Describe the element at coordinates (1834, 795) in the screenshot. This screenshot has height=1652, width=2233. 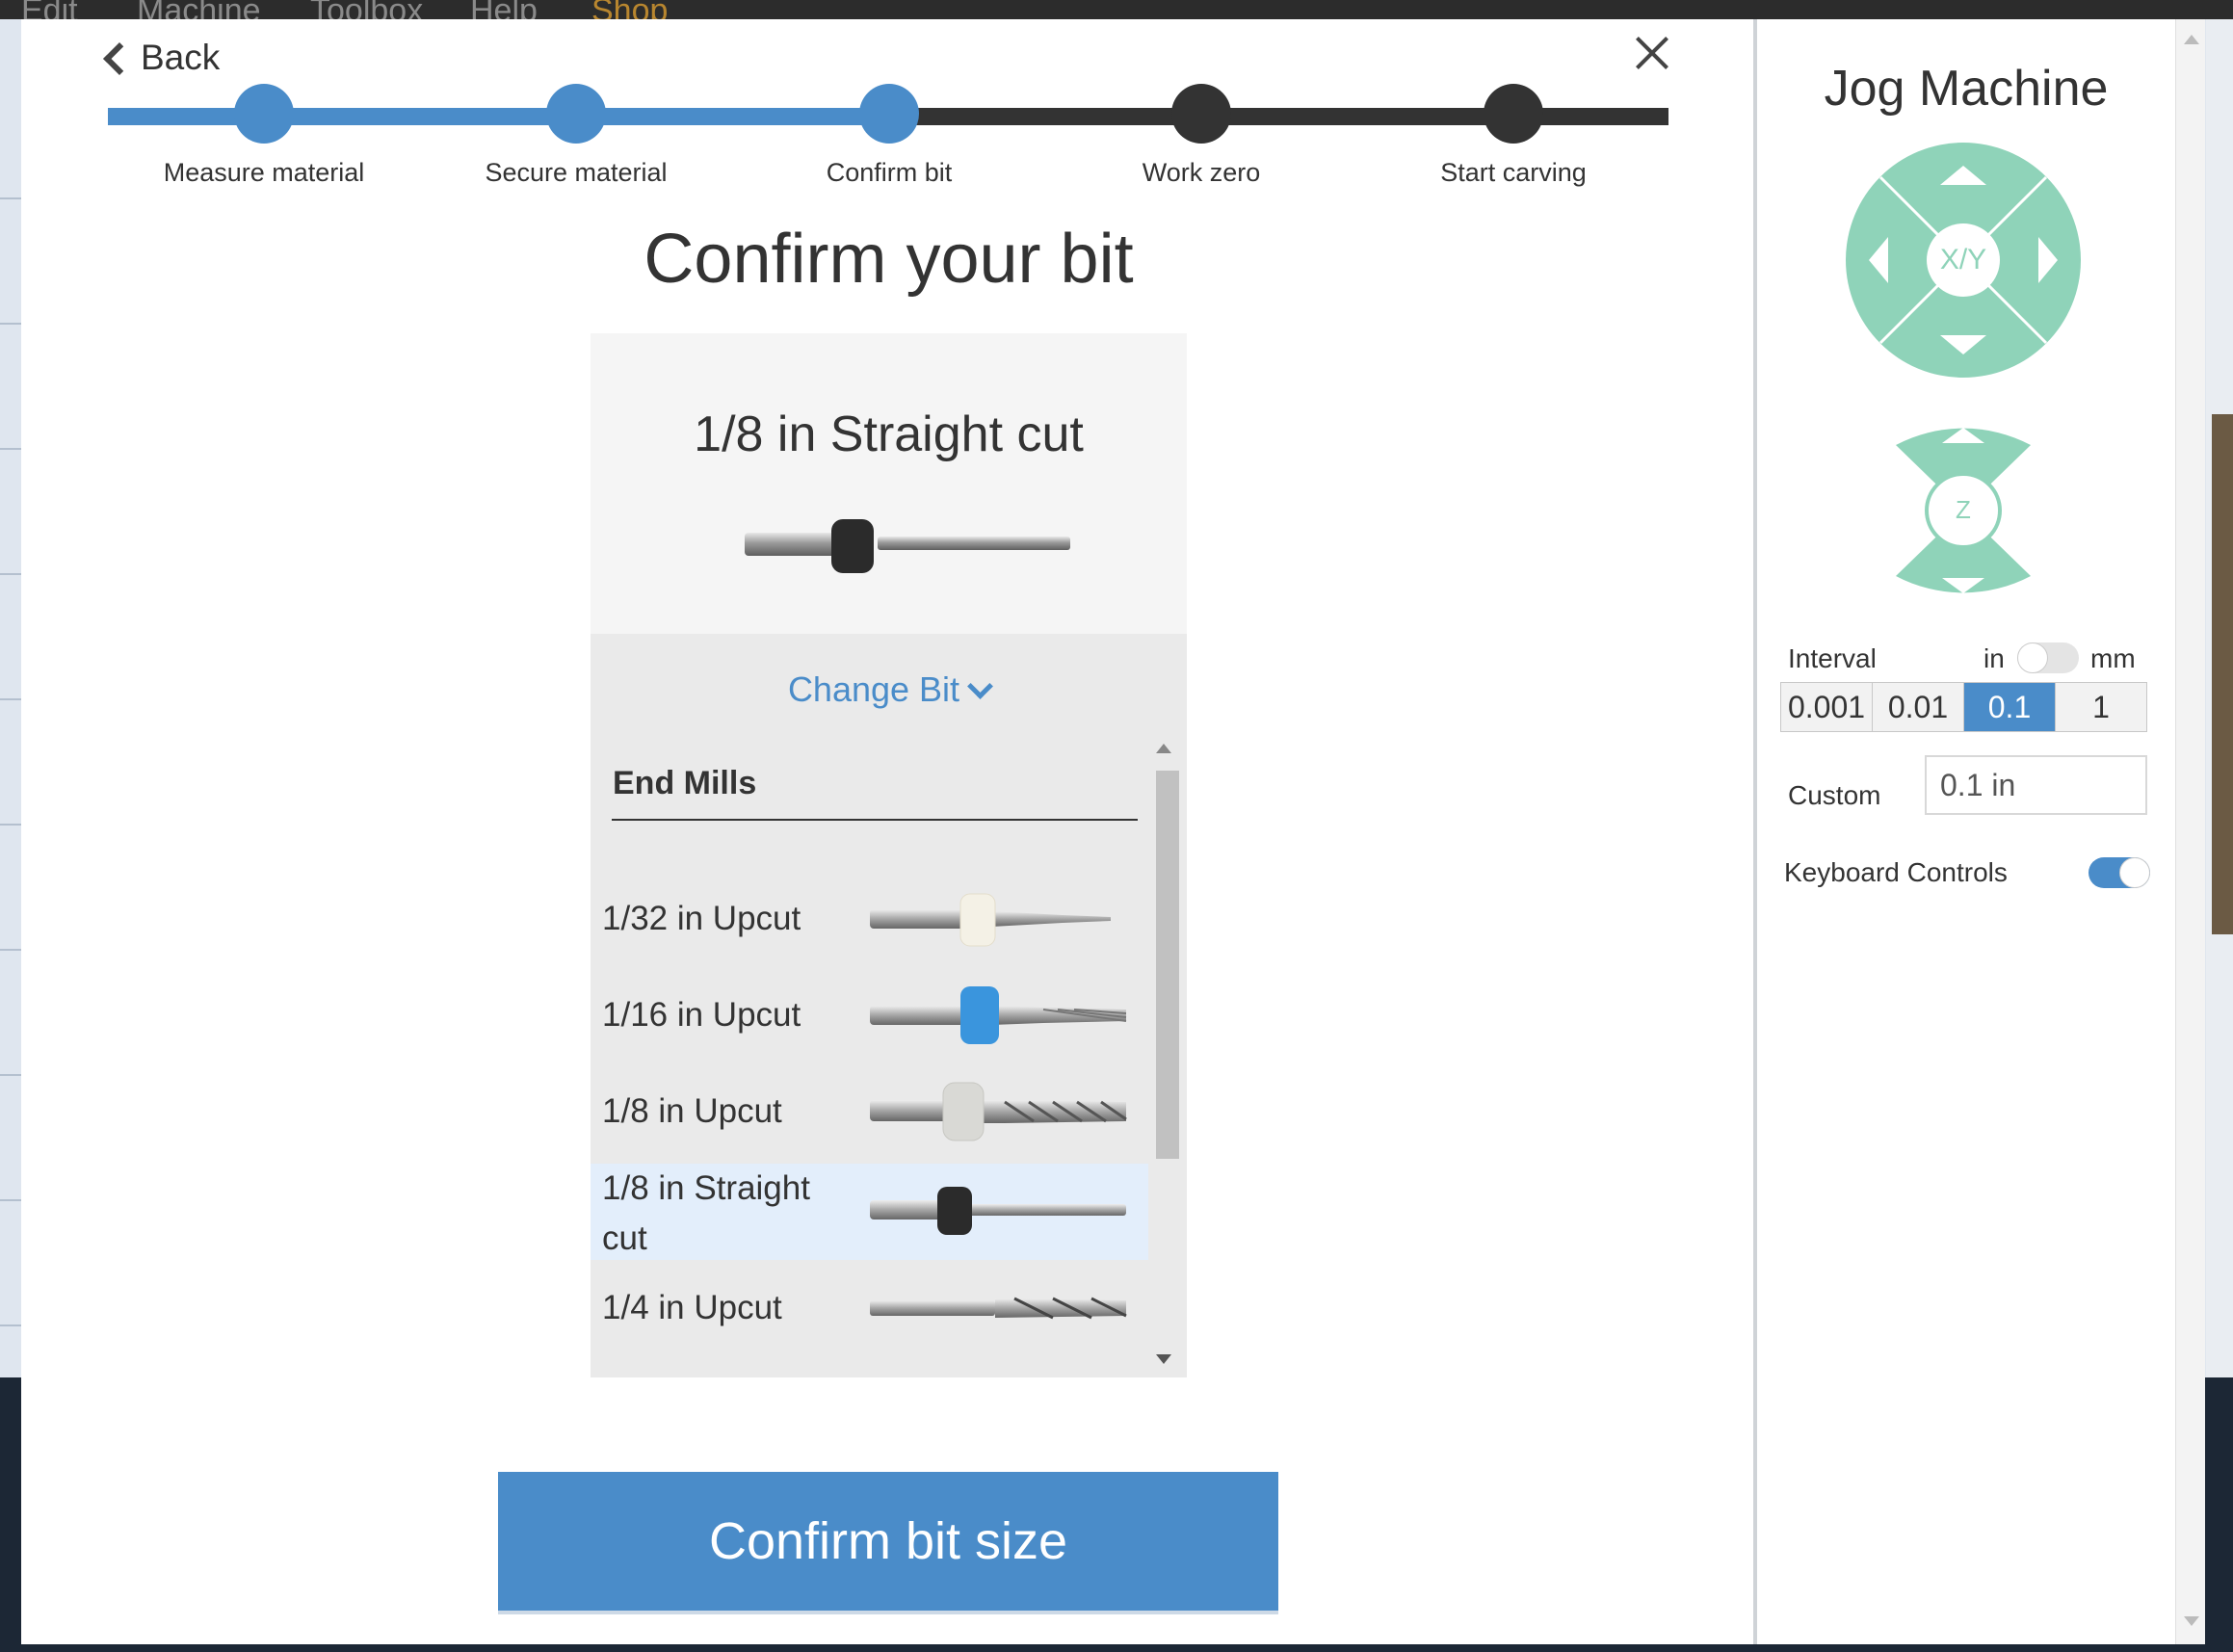
I see `custom-label: Custom` at that location.